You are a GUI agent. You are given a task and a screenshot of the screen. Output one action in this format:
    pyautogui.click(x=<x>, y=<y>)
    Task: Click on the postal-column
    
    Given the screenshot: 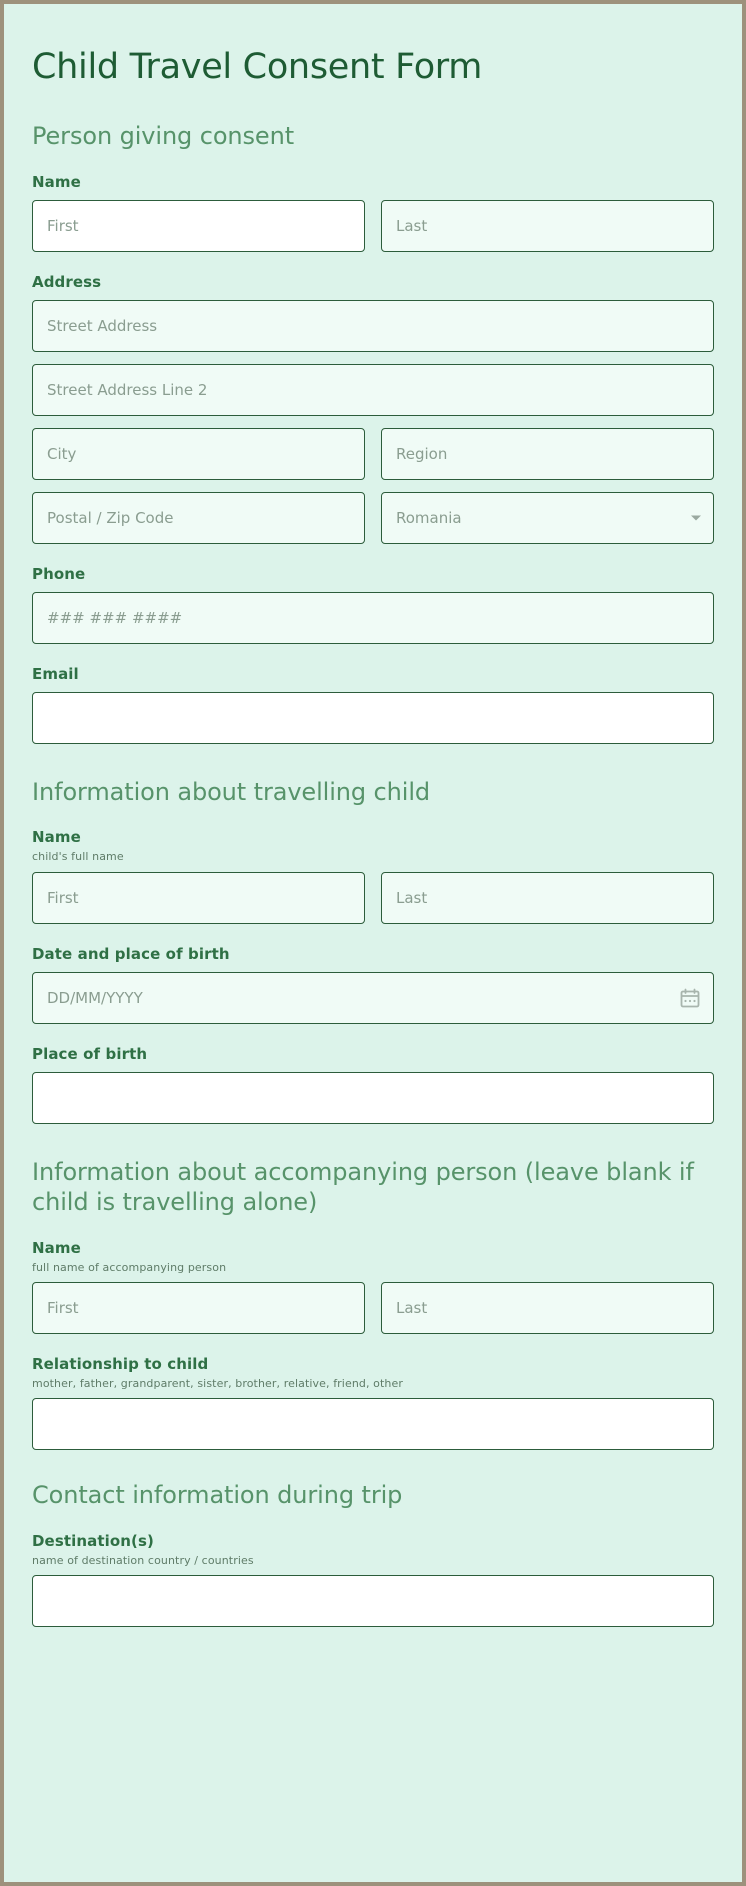 What is the action you would take?
    pyautogui.click(x=198, y=517)
    